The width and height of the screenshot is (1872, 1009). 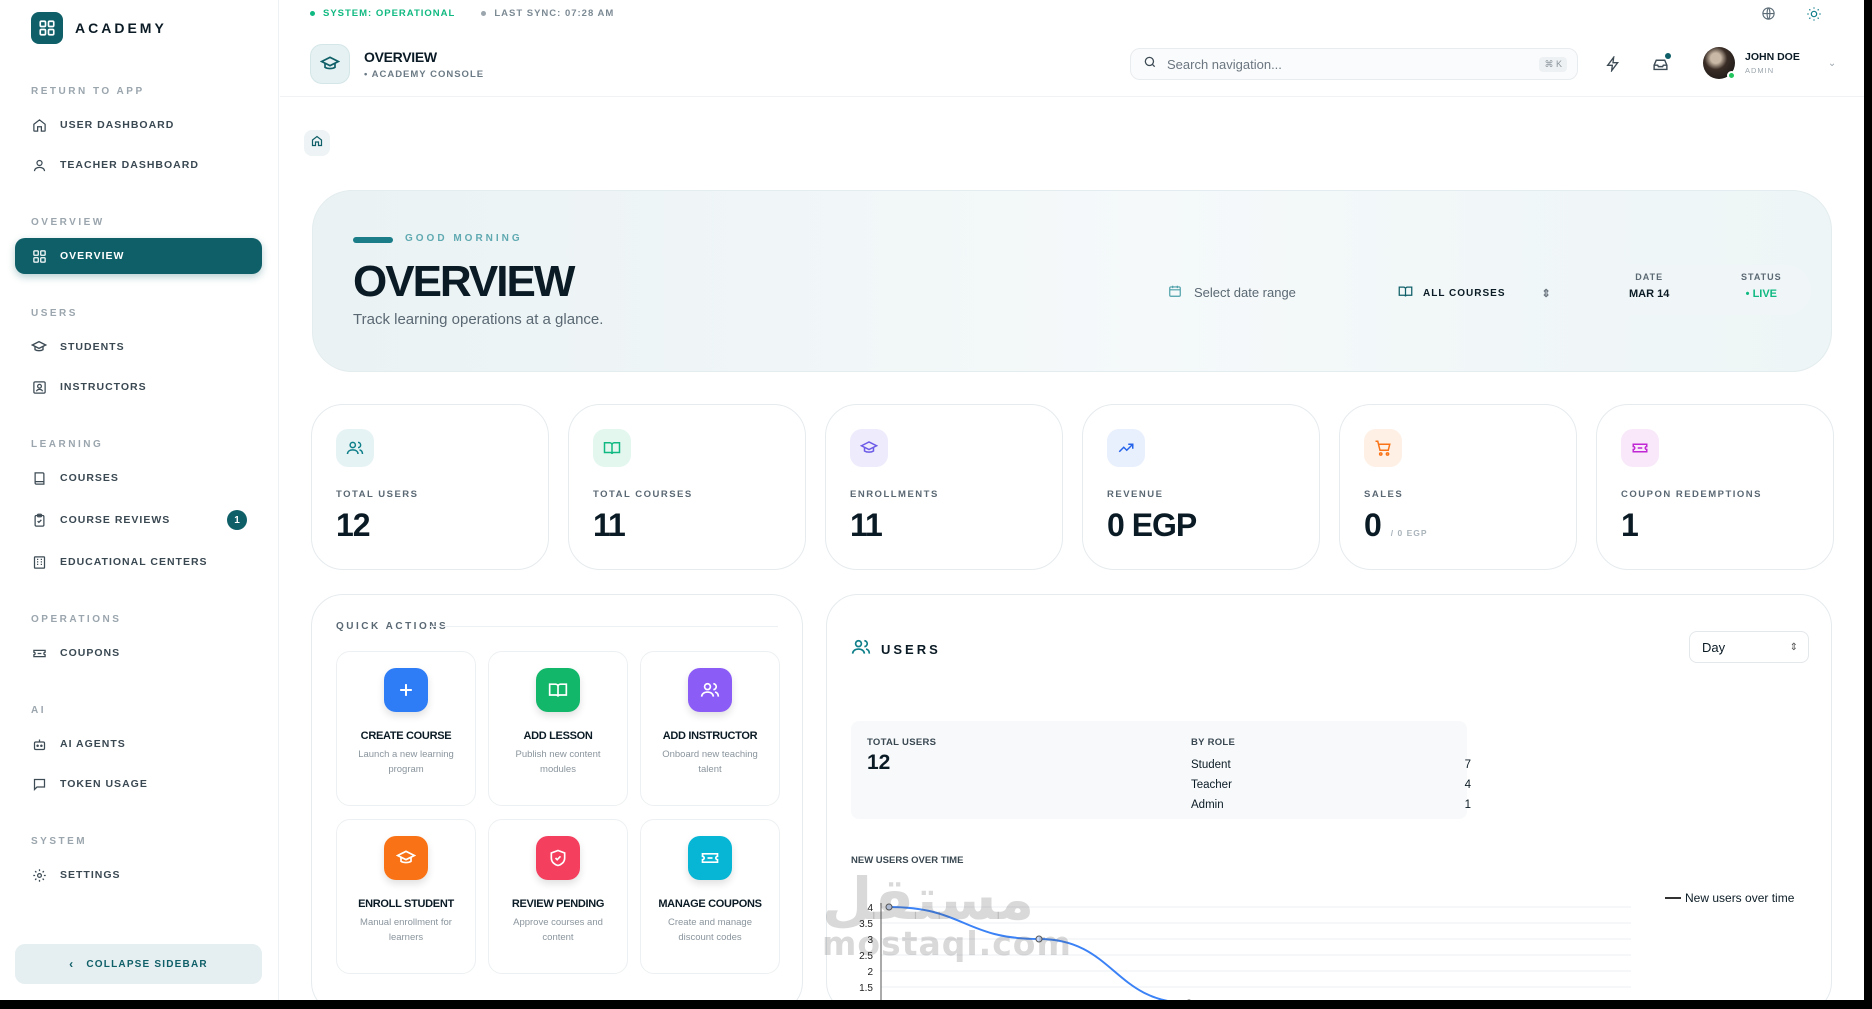 I want to click on sun-icon, so click(x=1814, y=16).